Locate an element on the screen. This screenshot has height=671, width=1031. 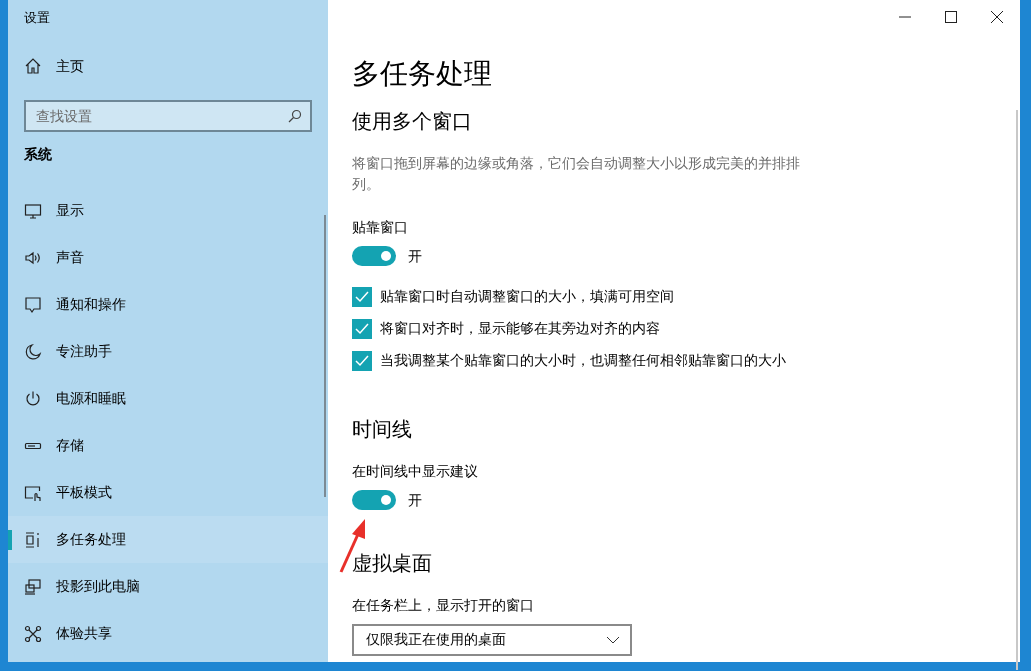
maximize-icon is located at coordinates (951, 17).